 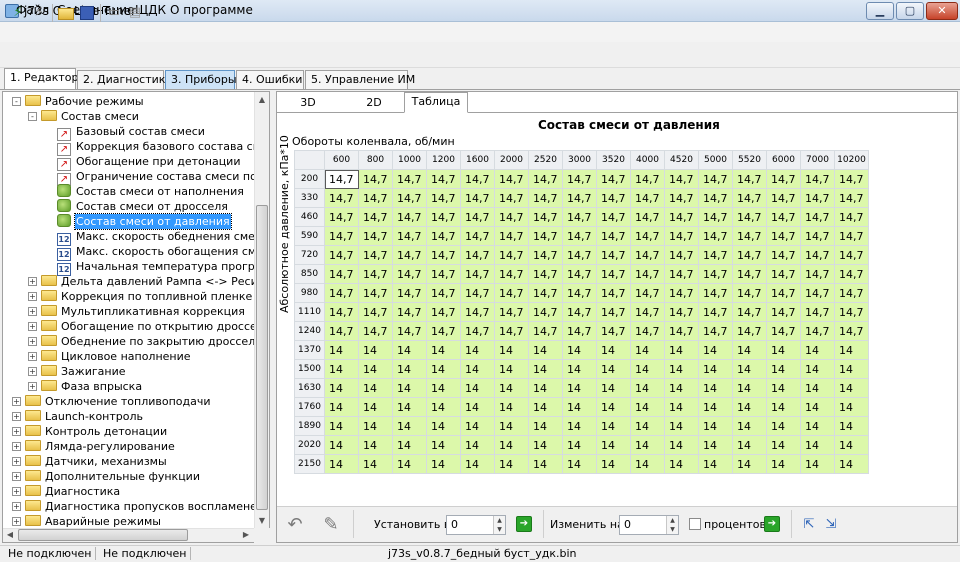 I want to click on tab-editor: 1. Редактор, so click(x=41, y=79).